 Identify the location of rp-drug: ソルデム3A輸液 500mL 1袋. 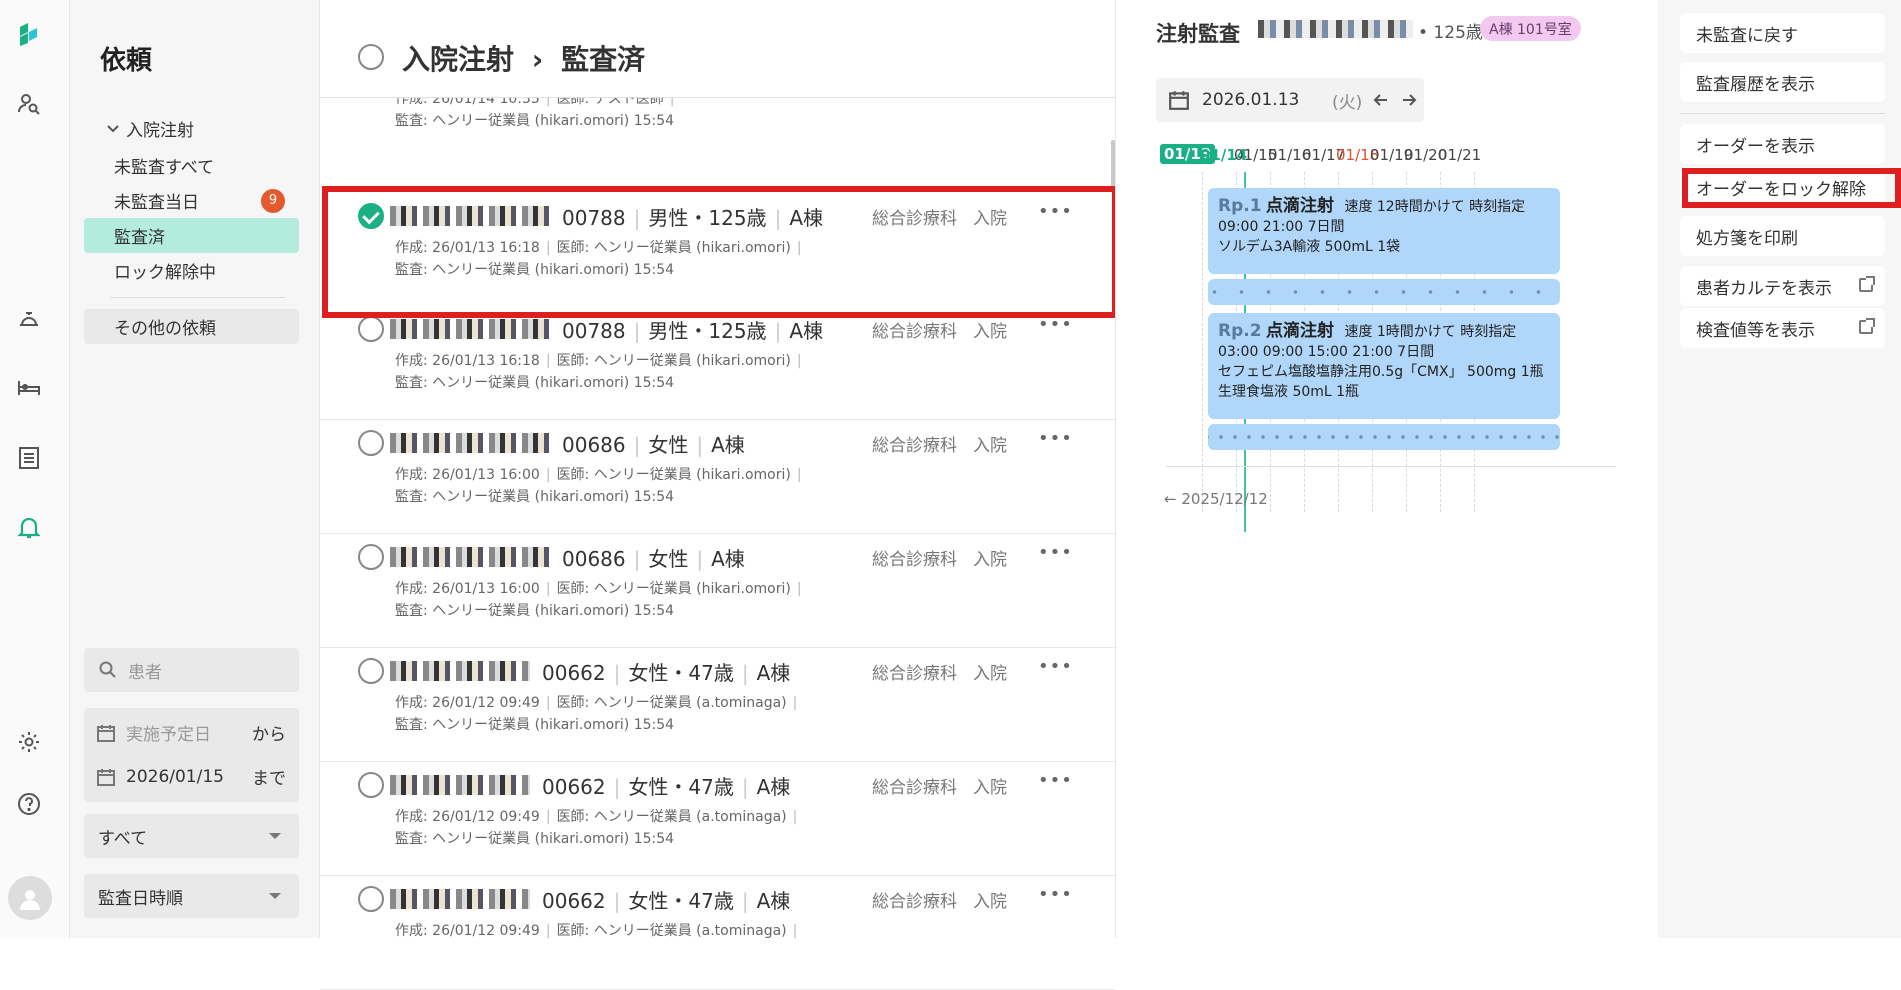
(1309, 247).